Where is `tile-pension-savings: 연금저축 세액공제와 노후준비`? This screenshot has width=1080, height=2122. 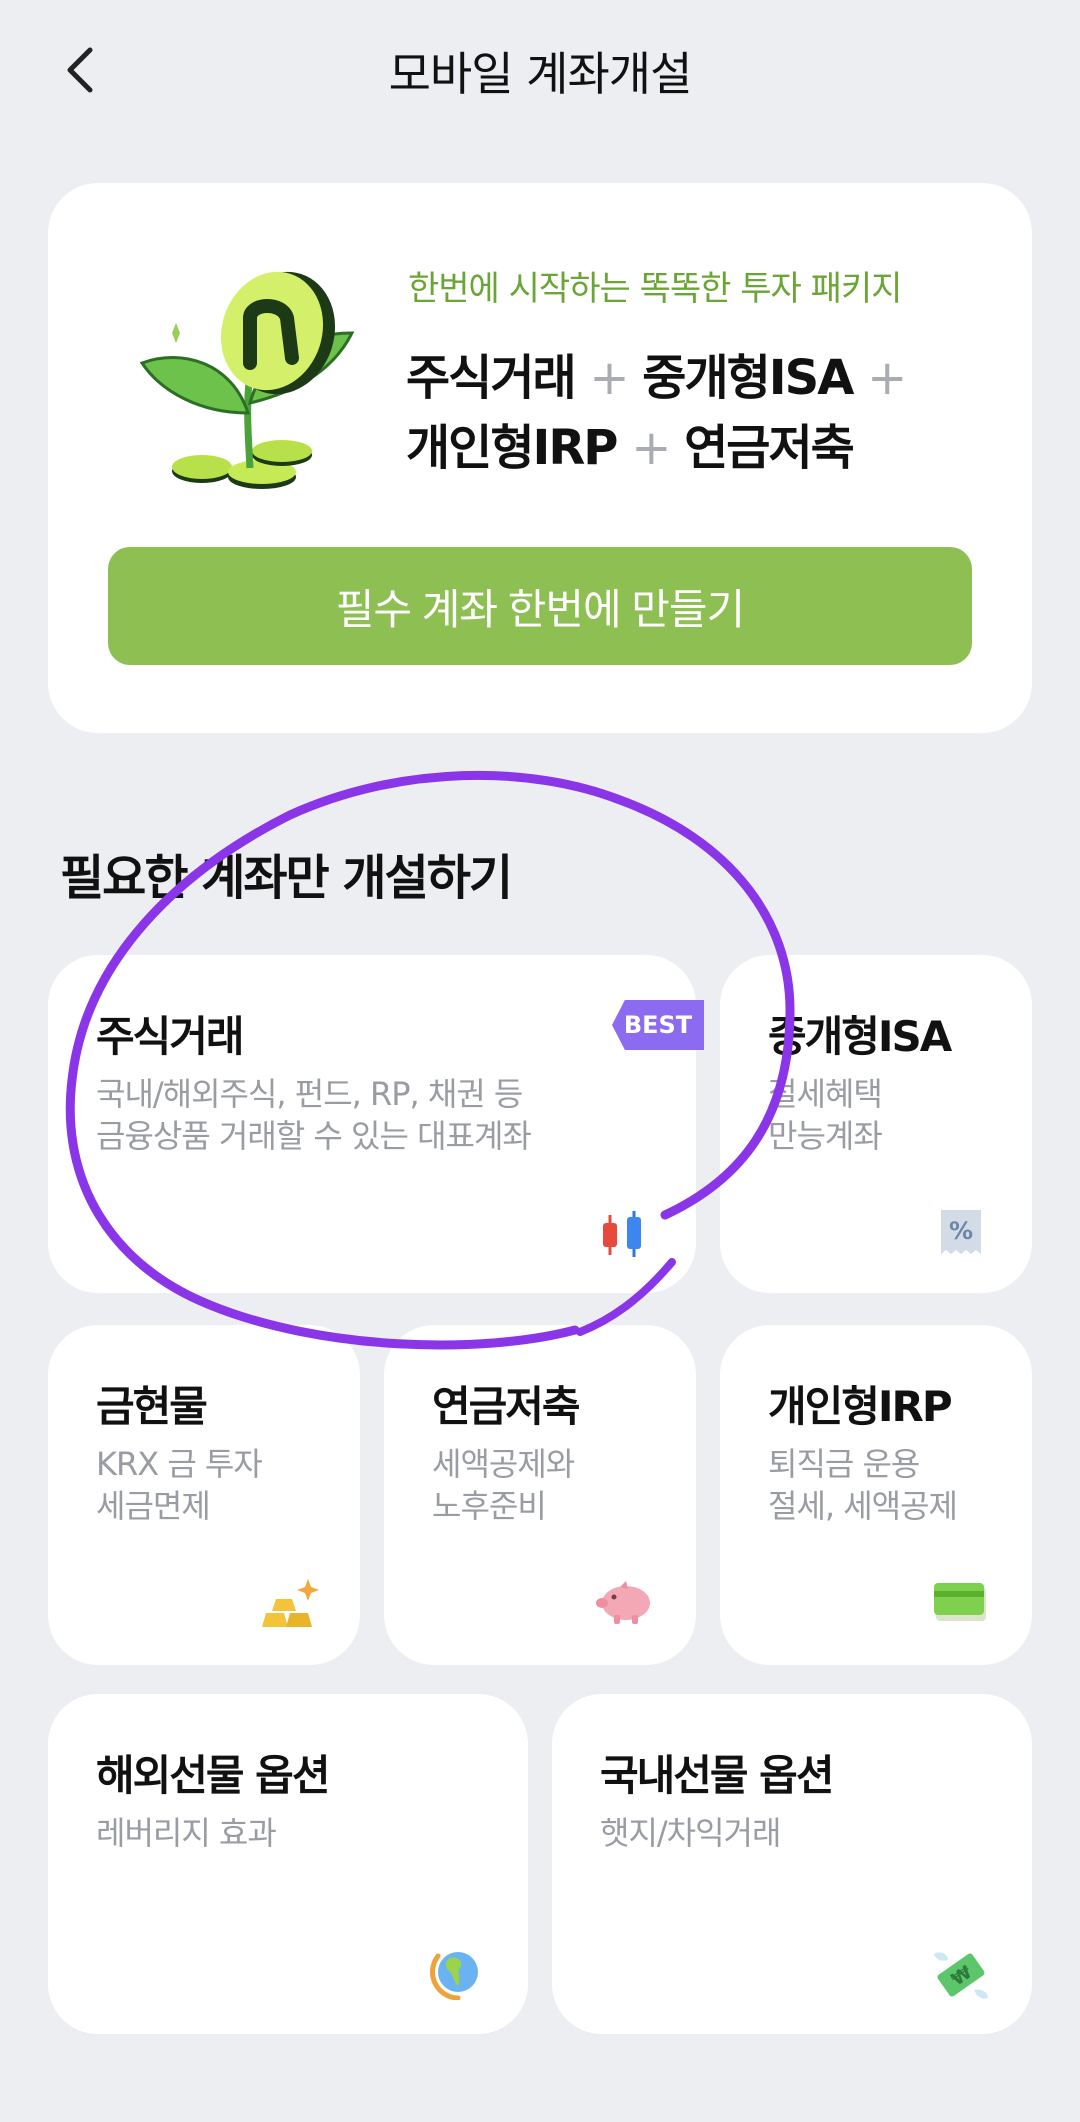
tile-pension-savings: 연금저축 세액공제와 노후준비 is located at coordinates (540, 1495).